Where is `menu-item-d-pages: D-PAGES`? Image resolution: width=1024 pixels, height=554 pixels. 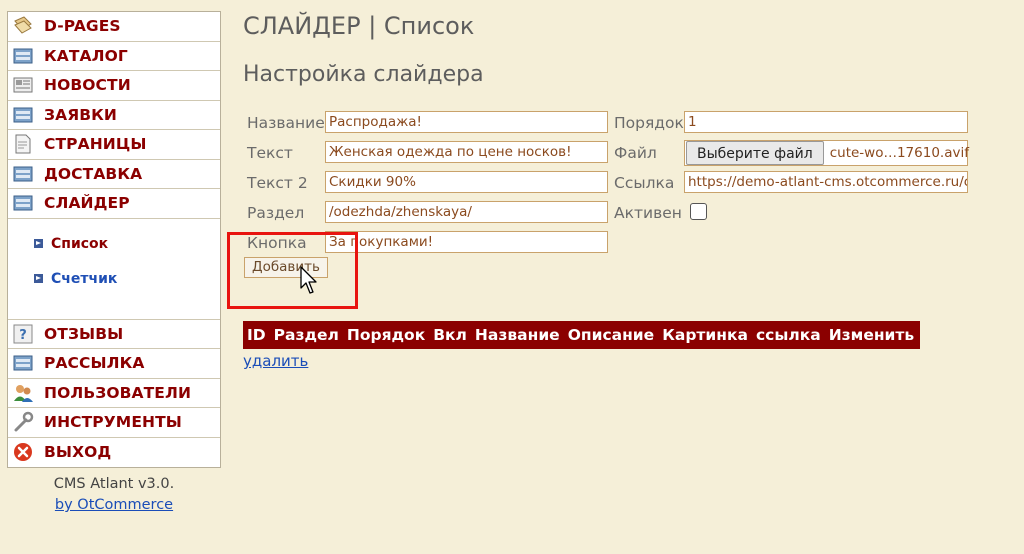
menu-item-d-pages: D-PAGES is located at coordinates (114, 27).